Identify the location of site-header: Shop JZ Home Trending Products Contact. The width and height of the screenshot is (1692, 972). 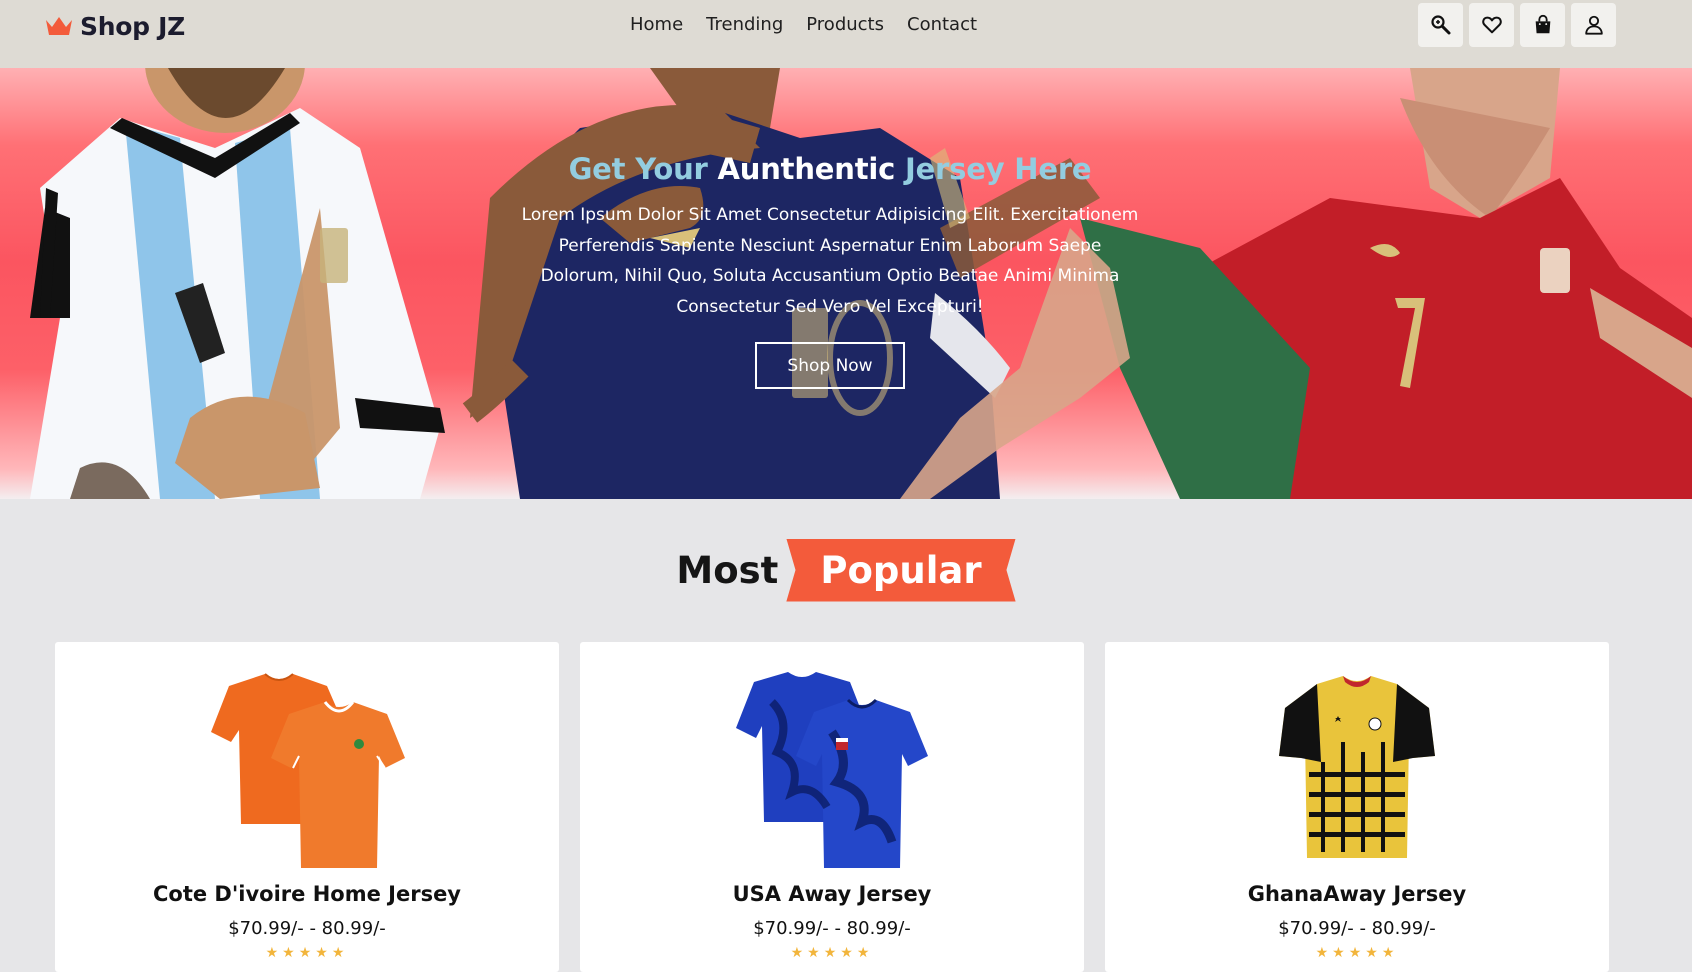
(846, 34).